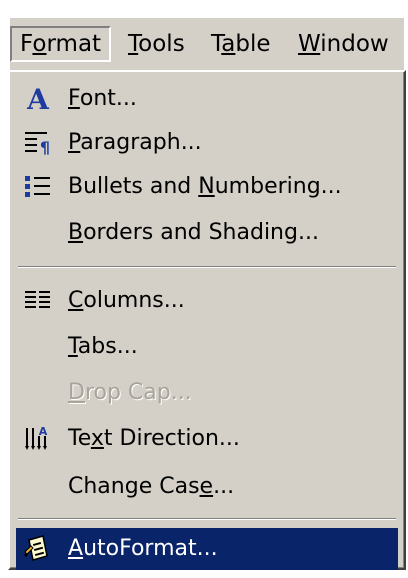 This screenshot has width=408, height=578. I want to click on bullets-mnemonic: N, so click(206, 186).